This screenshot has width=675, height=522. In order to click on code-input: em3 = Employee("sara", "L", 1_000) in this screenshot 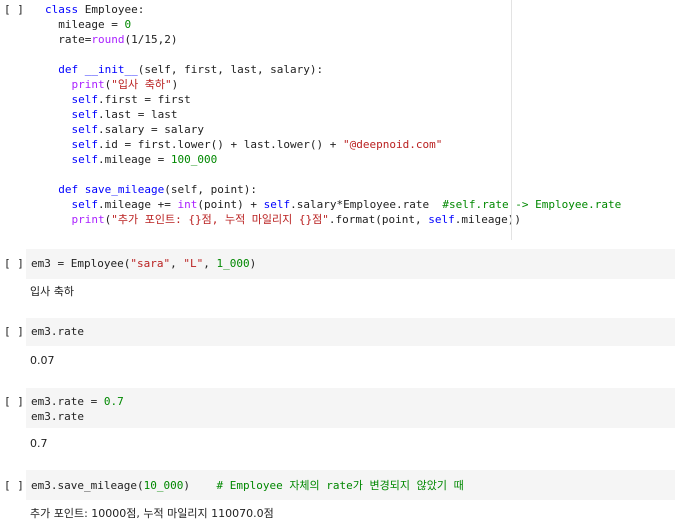, I will do `click(350, 264)`.